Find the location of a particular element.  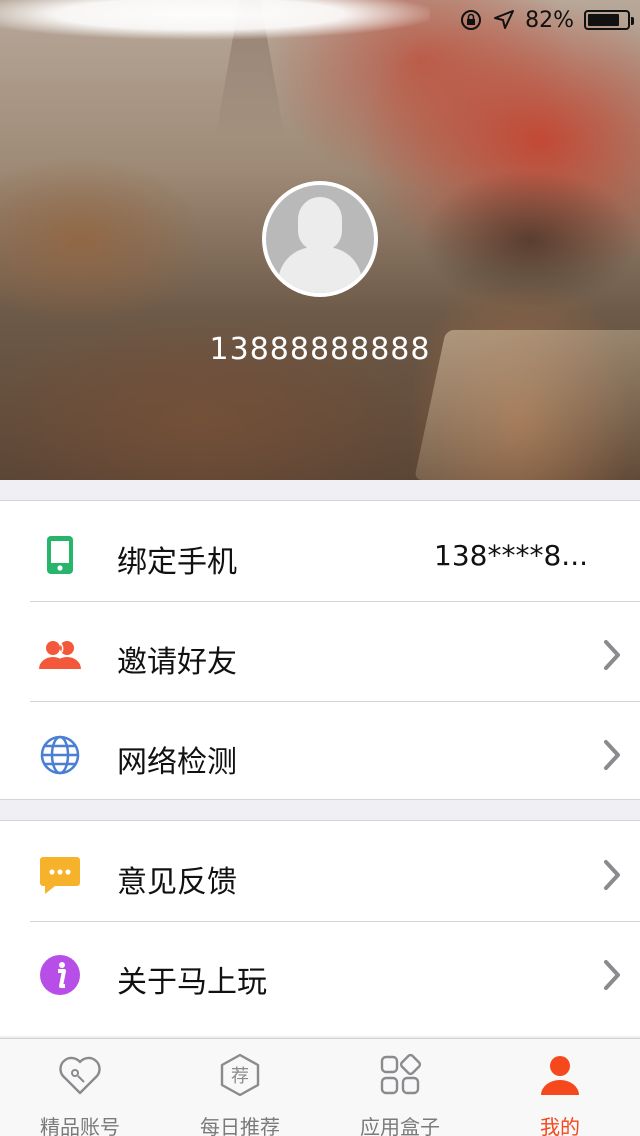

menu-item-label: 意见反馈 is located at coordinates (177, 882).